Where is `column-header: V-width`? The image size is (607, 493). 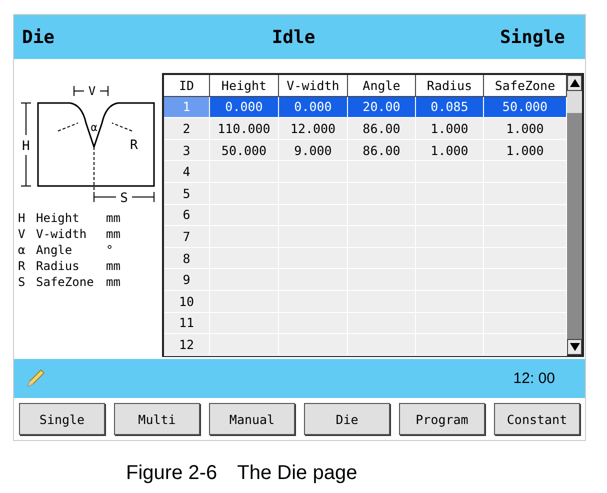 column-header: V-width is located at coordinates (313, 86).